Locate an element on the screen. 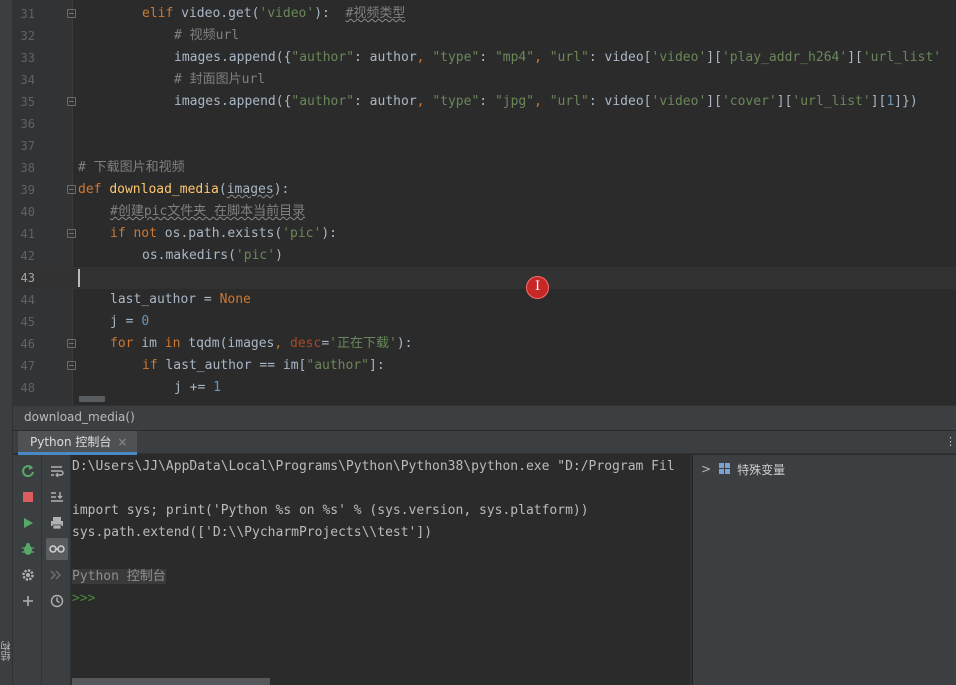  code-text: # 下载图片和视频 is located at coordinates (131, 167).